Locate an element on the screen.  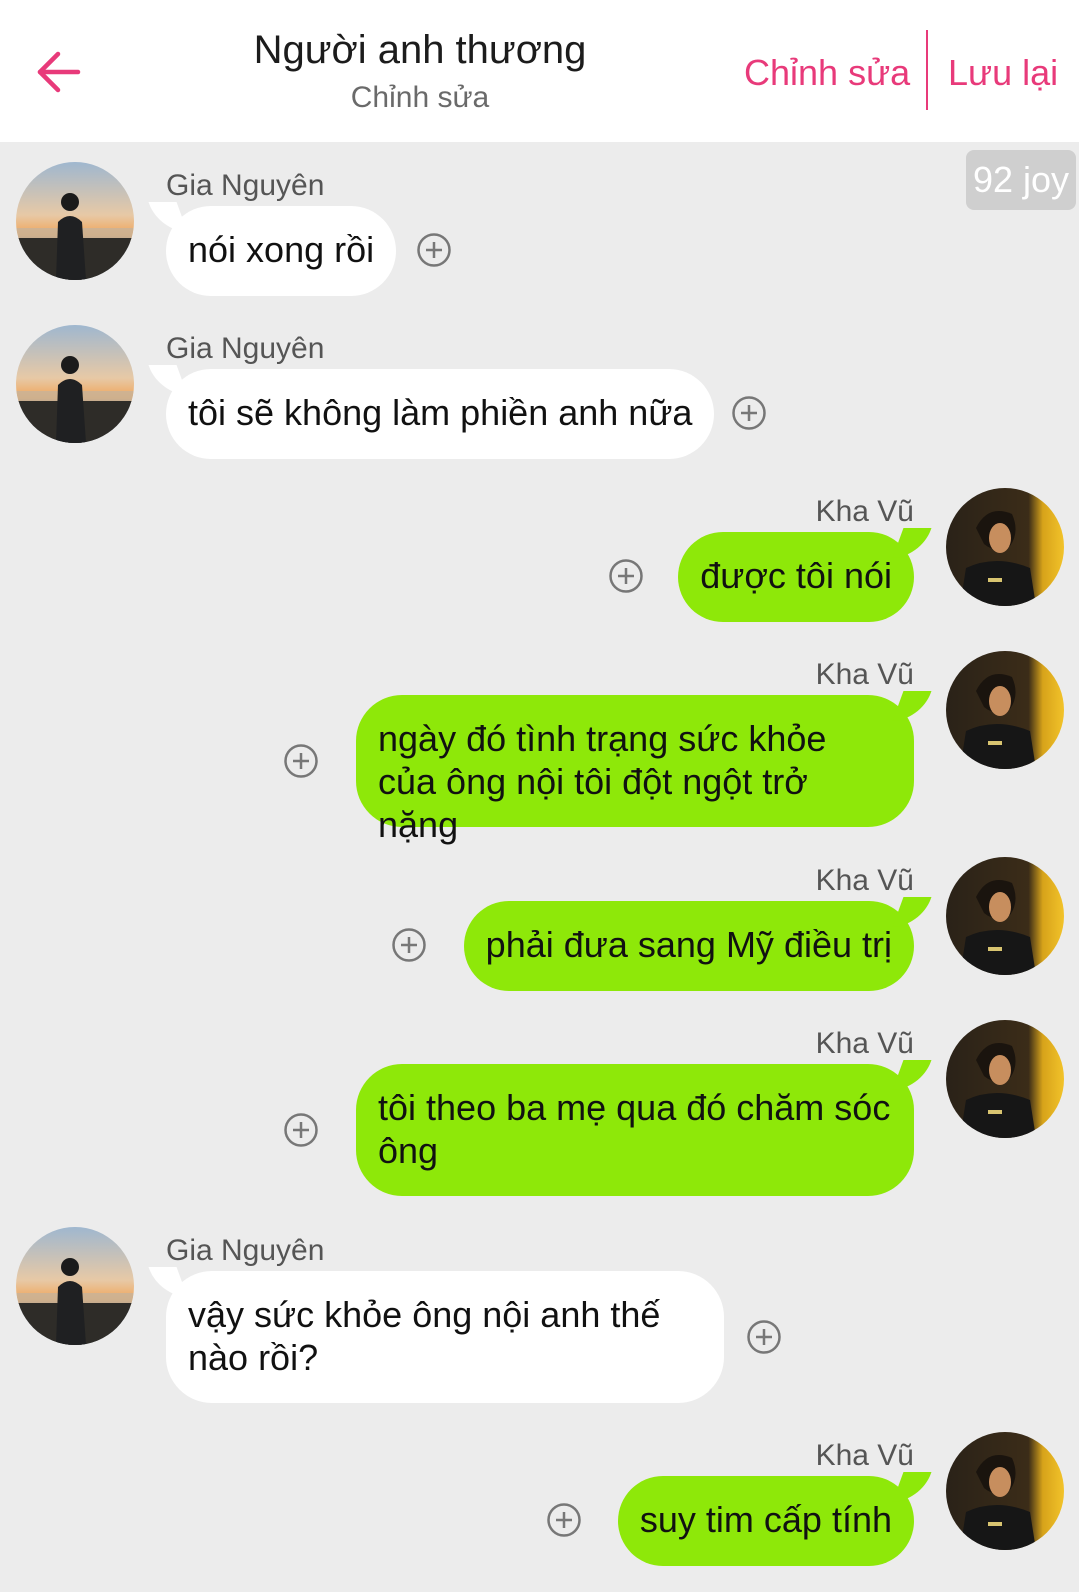
edit-button: Chỉnh sửa is located at coordinates (827, 73).